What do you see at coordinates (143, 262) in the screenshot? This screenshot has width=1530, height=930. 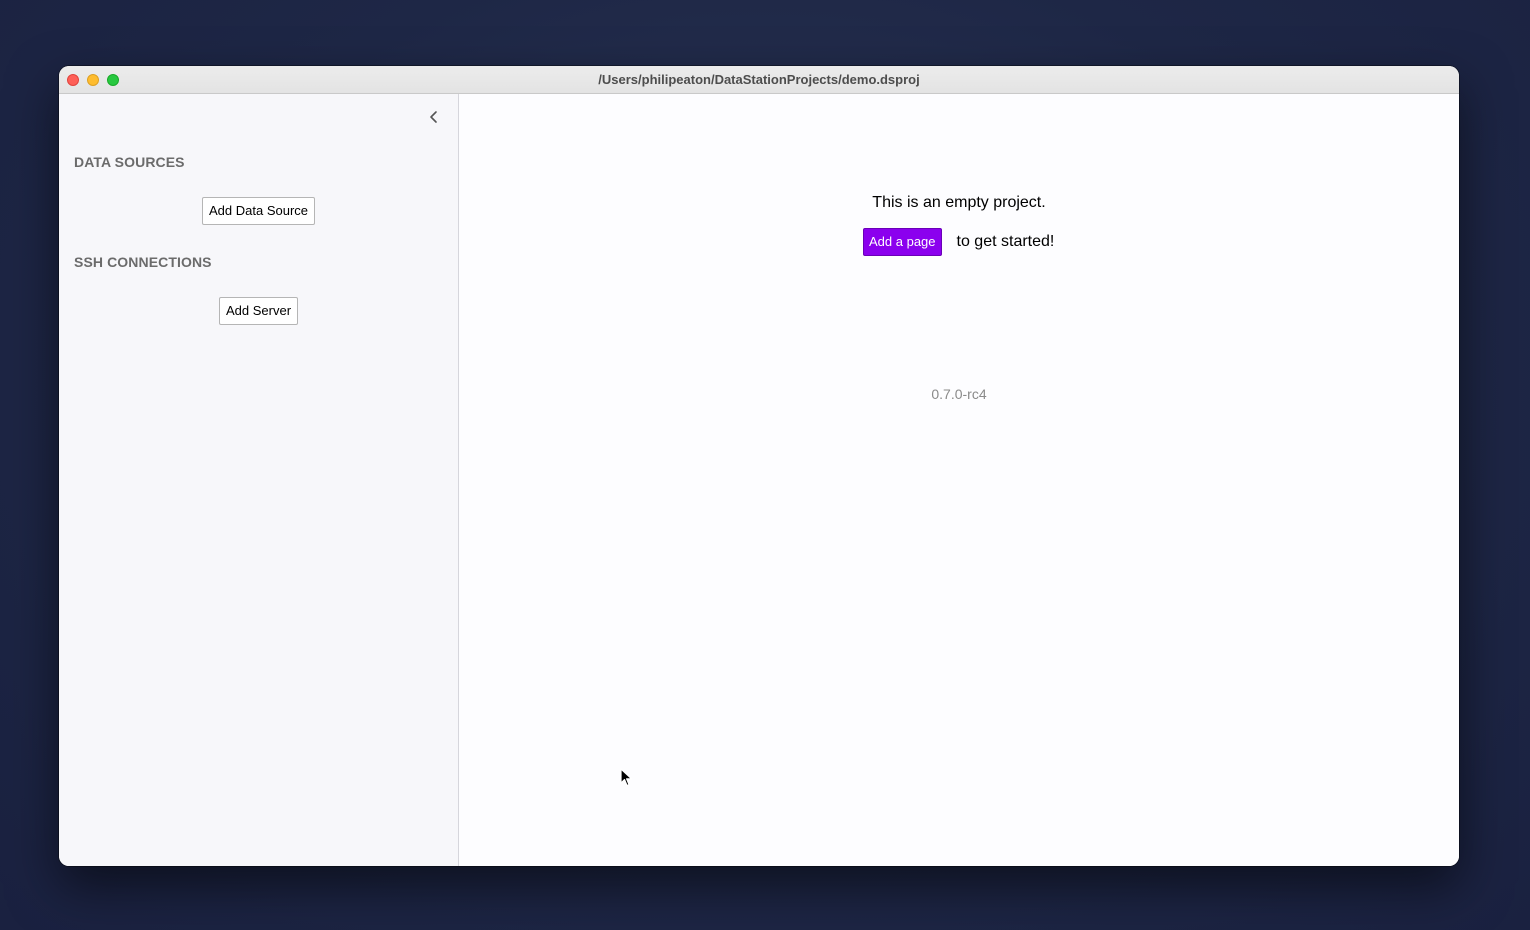 I see `ssh-connections-heading: SSH CONNECTIONS` at bounding box center [143, 262].